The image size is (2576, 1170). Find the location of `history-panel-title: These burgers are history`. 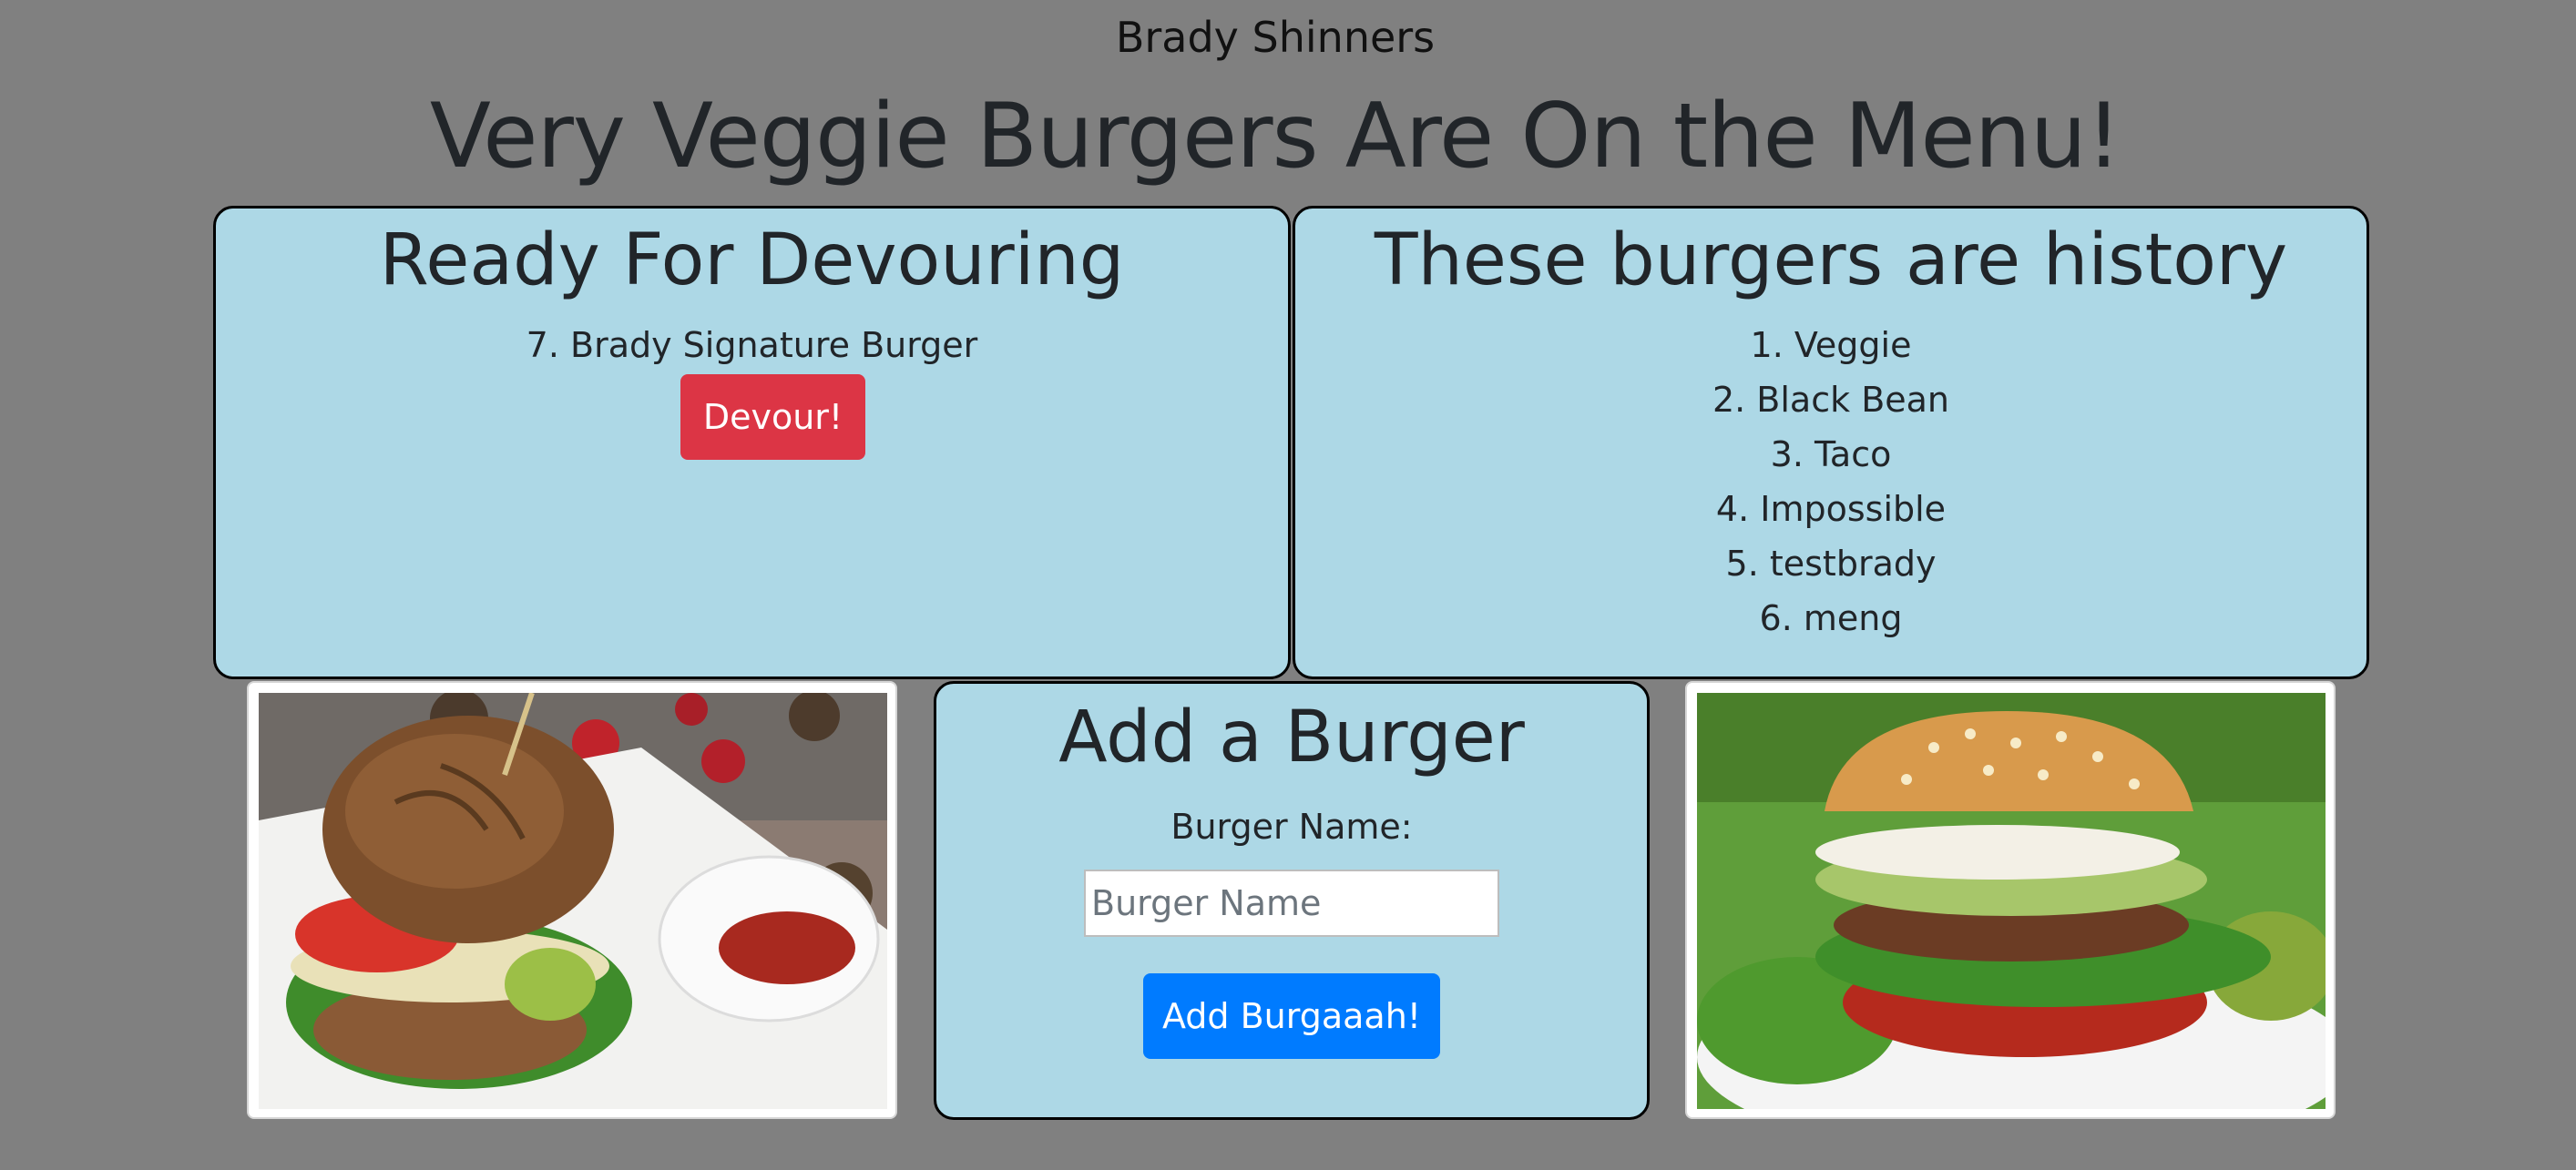

history-panel-title: These burgers are history is located at coordinates (1831, 260).